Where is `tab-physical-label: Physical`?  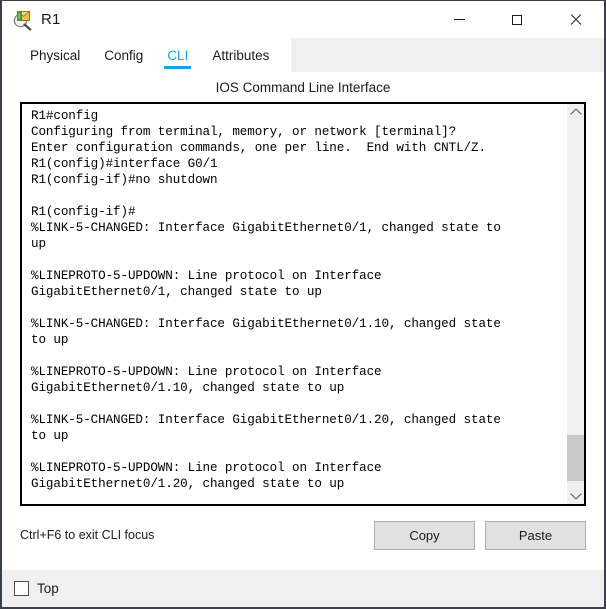
tab-physical-label: Physical is located at coordinates (55, 55).